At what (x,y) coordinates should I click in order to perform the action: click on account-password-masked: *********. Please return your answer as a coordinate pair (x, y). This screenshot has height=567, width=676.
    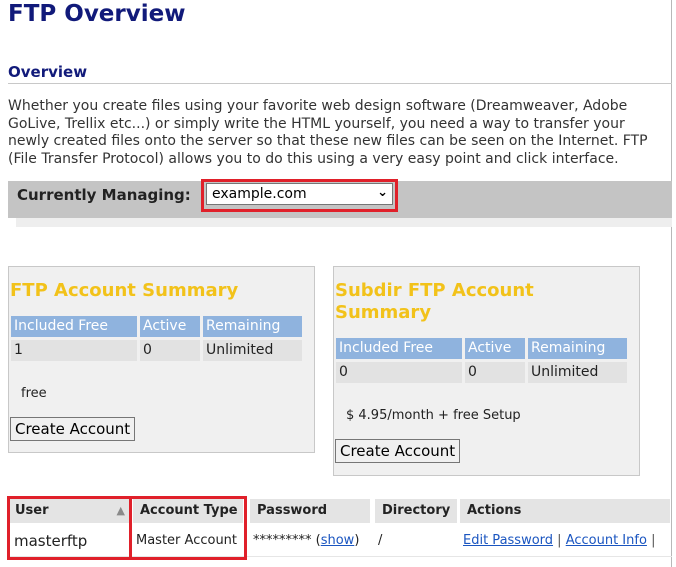
    Looking at the image, I should click on (282, 540).